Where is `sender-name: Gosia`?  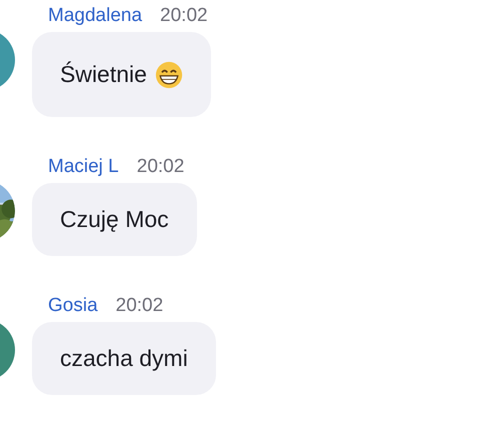
sender-name: Gosia is located at coordinates (73, 306).